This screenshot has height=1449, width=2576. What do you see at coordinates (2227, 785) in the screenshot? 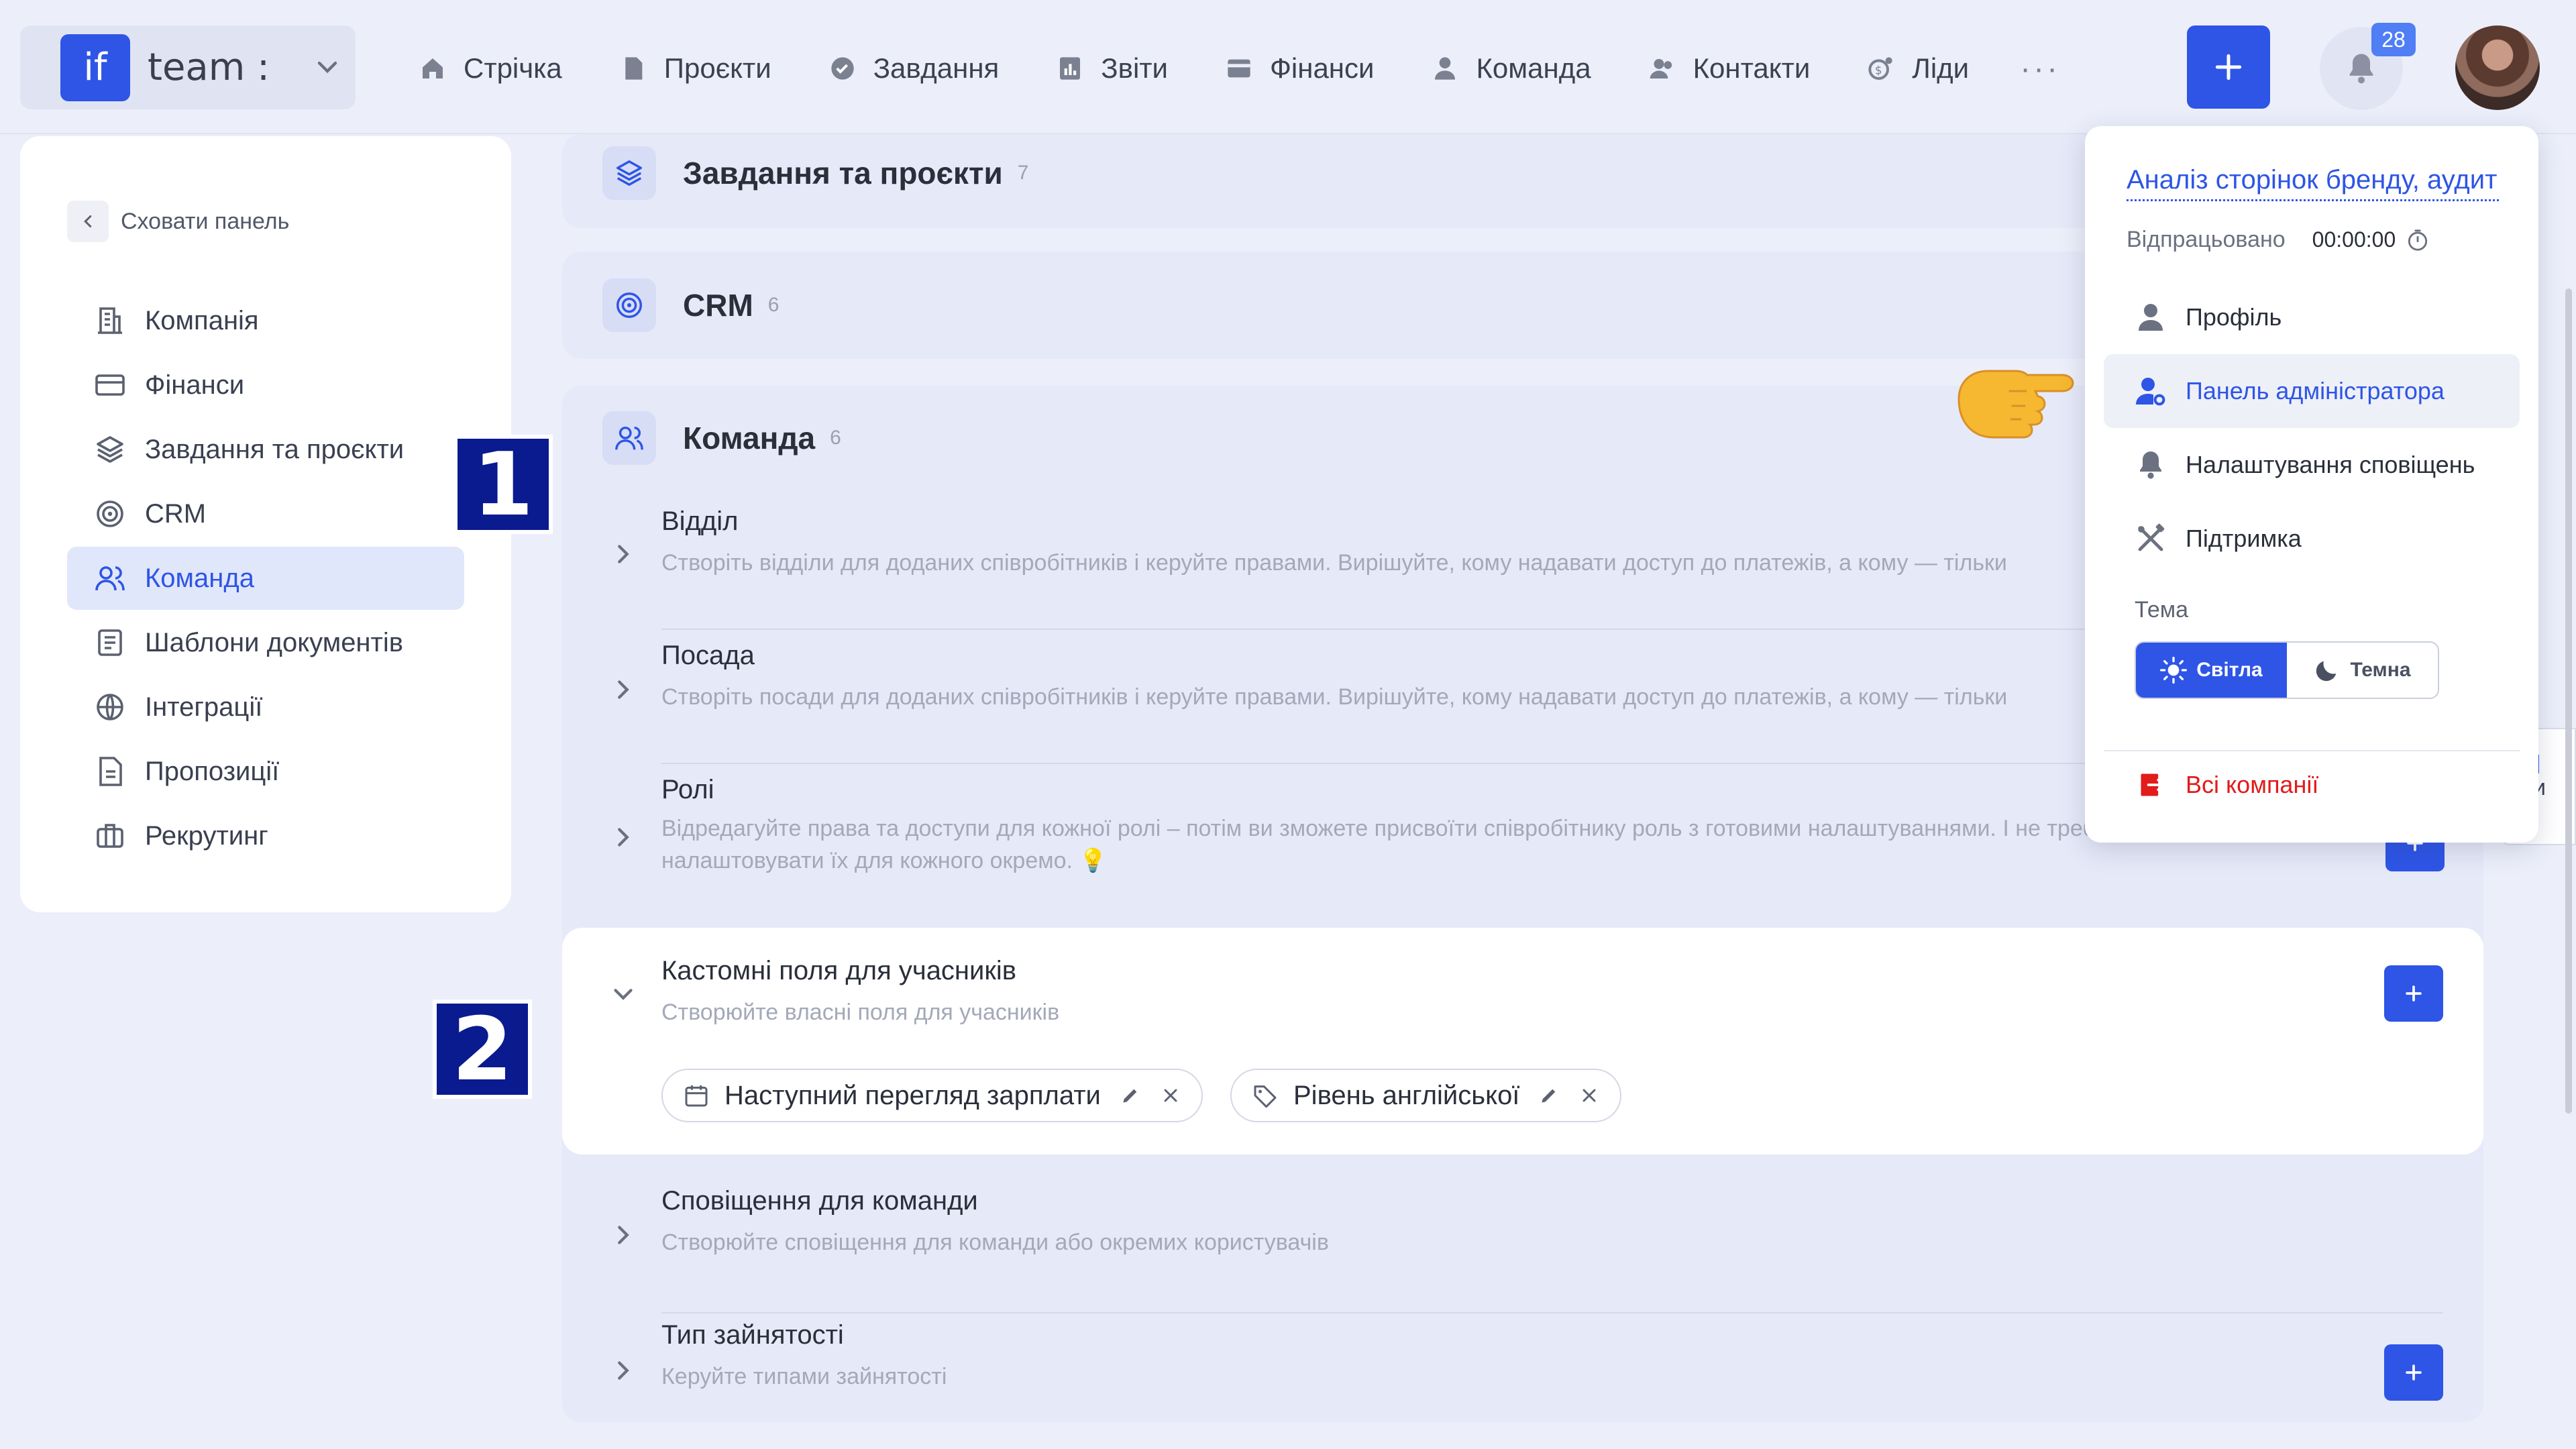
I see `menu-item-all-companies: Всі компанії` at bounding box center [2227, 785].